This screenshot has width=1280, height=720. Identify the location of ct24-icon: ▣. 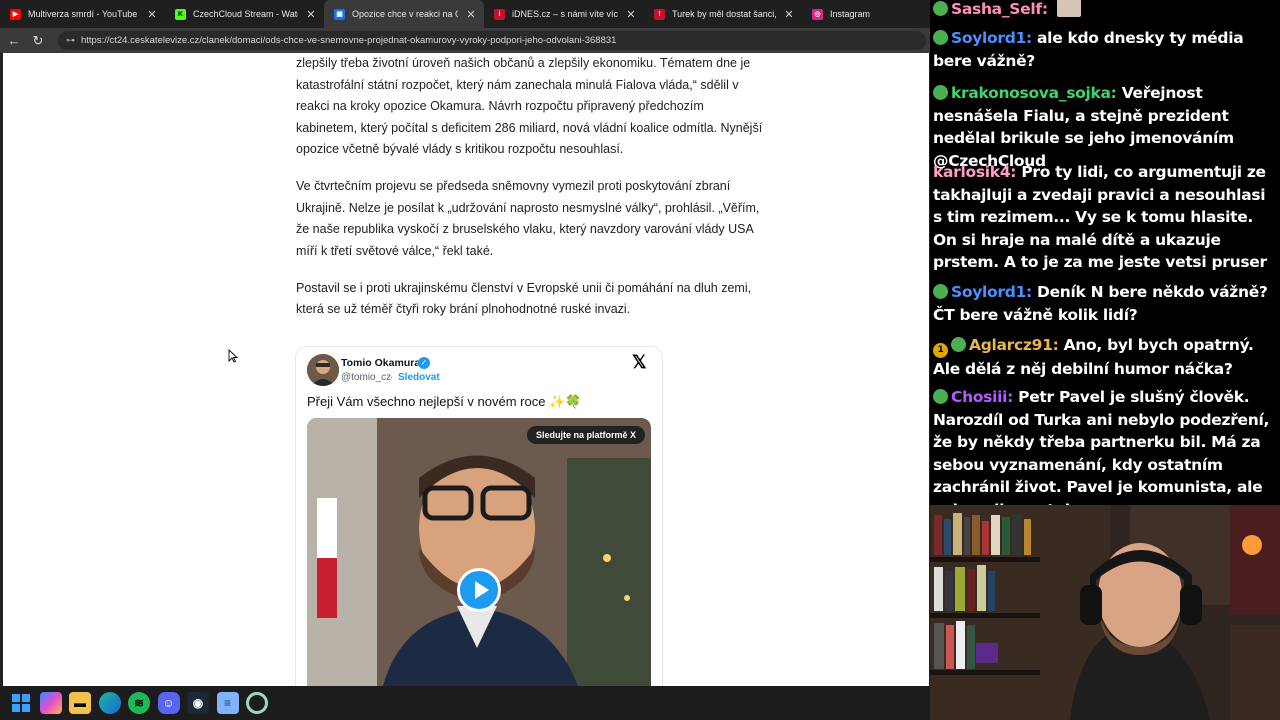
(339, 14).